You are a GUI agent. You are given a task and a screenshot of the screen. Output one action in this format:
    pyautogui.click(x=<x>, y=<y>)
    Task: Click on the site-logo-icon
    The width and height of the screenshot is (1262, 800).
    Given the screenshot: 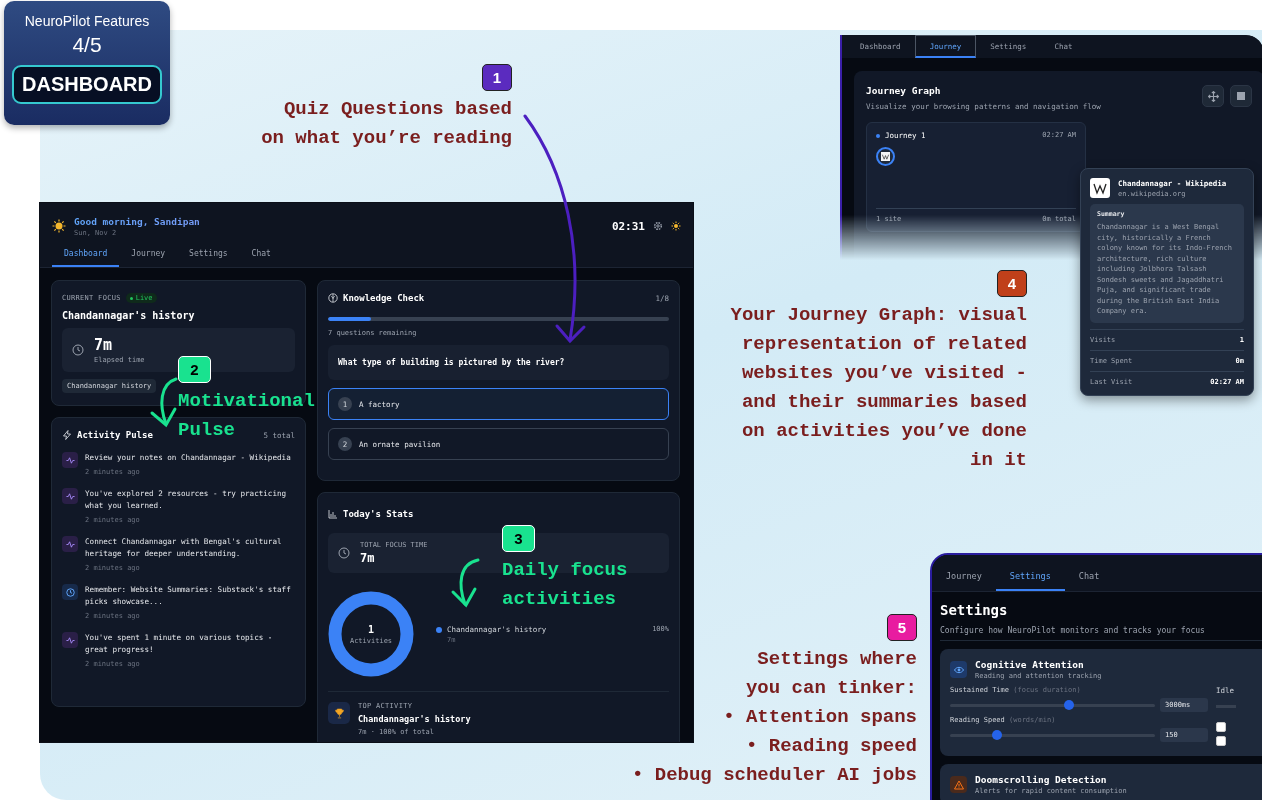 What is the action you would take?
    pyautogui.click(x=1100, y=188)
    